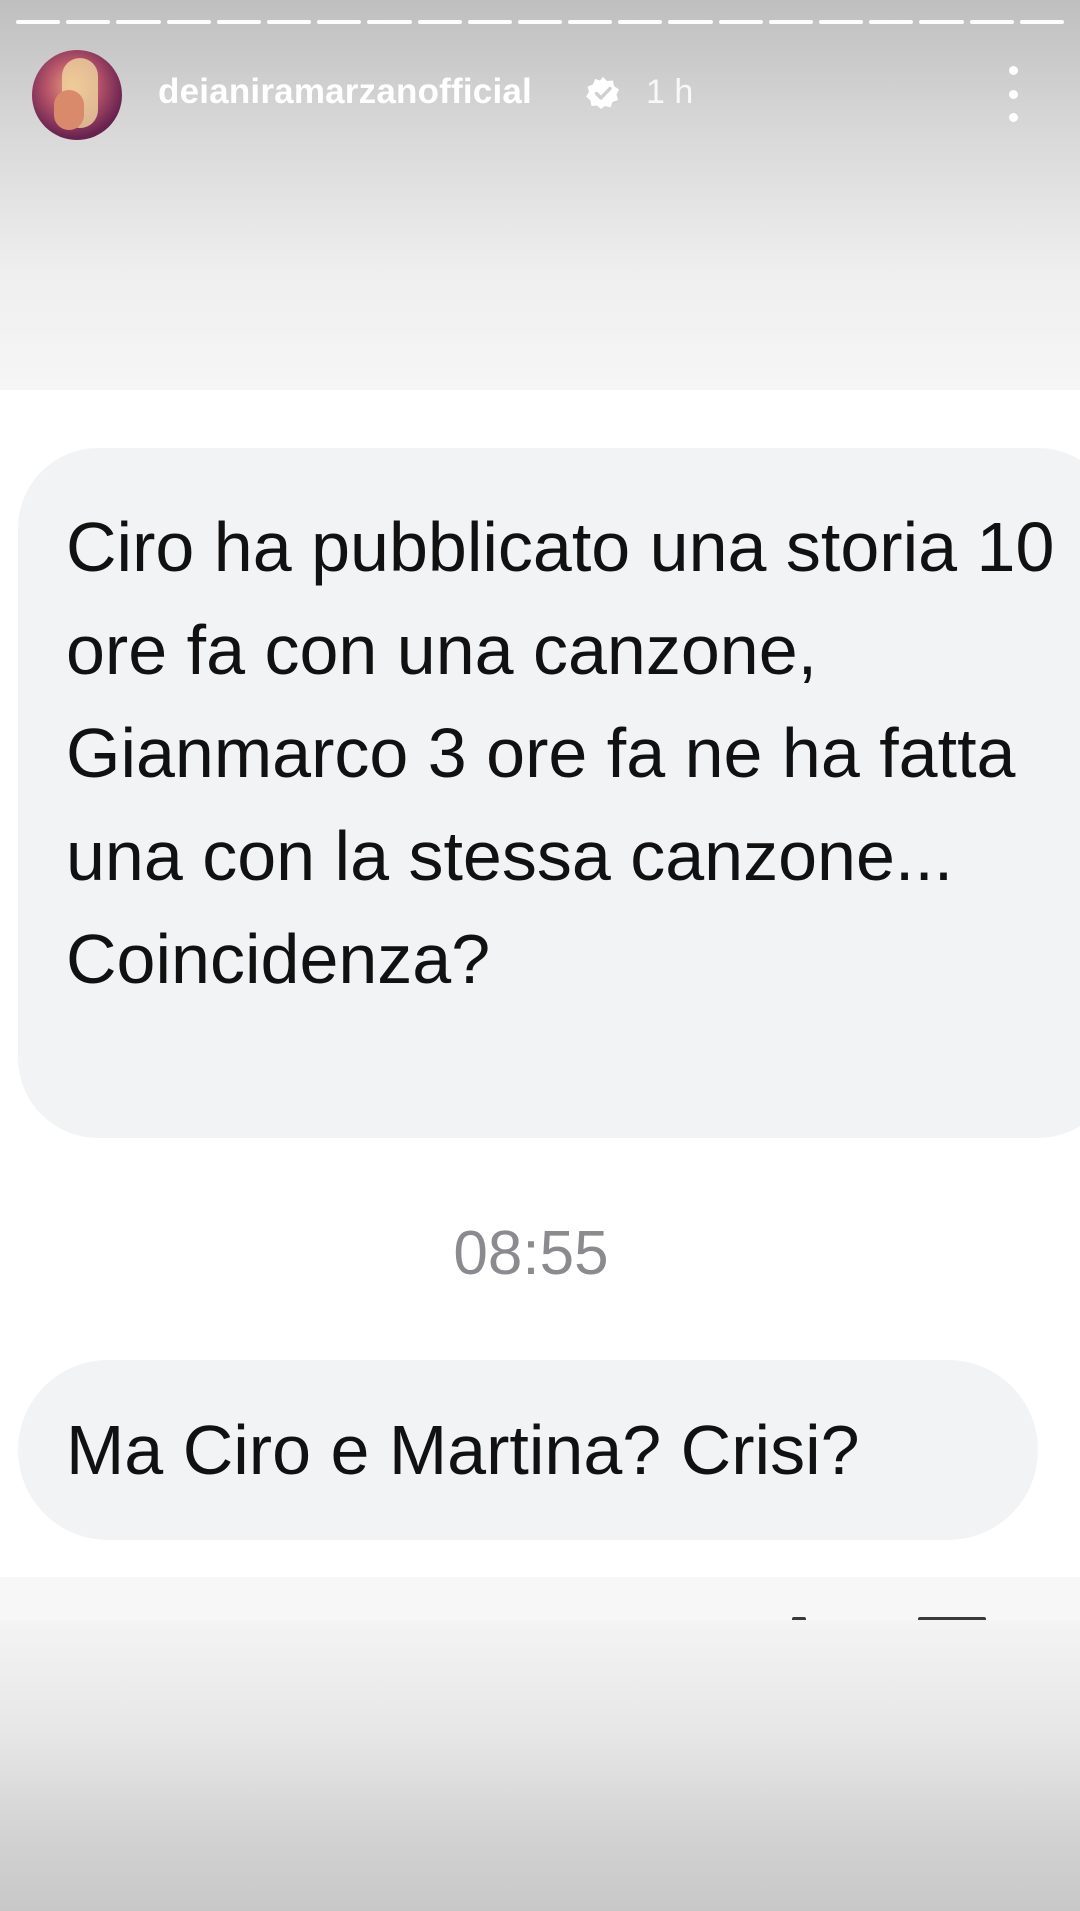  I want to click on message-bubble: Ma Ciro e Martina? Crisi?, so click(528, 1450).